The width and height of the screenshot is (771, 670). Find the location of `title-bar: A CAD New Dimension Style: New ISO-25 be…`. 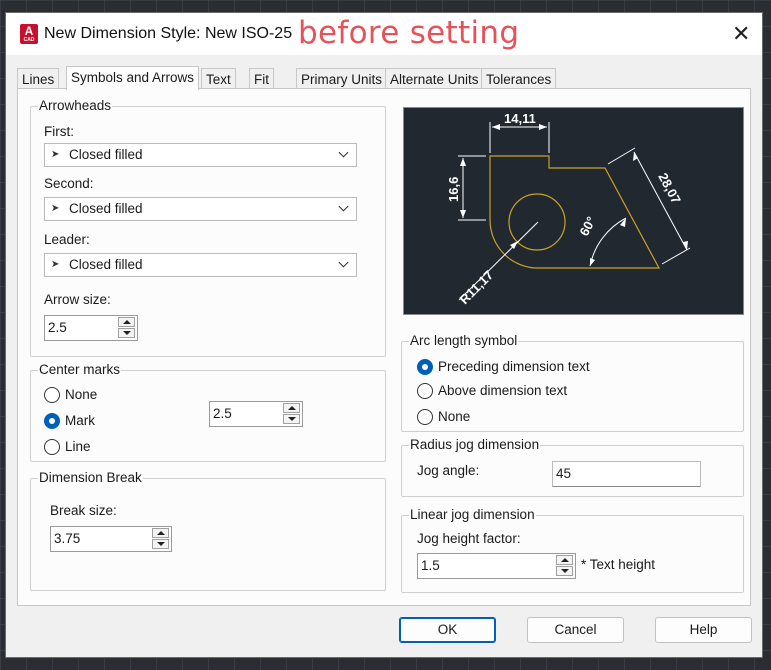

title-bar: A CAD New Dimension Style: New ISO-25 be… is located at coordinates (384, 34).